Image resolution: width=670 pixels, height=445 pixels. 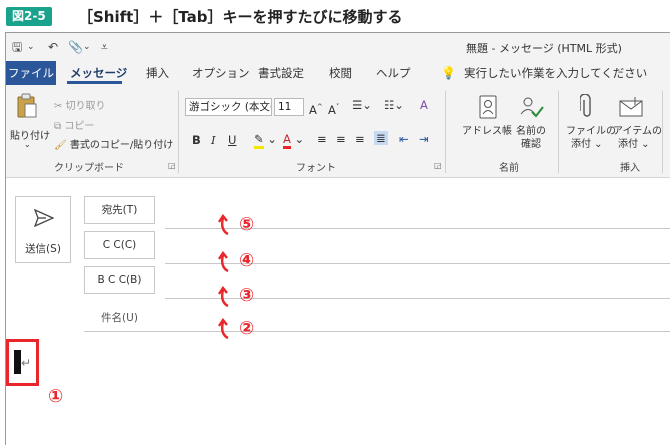 What do you see at coordinates (94, 82) in the screenshot?
I see `active-tab-indicator` at bounding box center [94, 82].